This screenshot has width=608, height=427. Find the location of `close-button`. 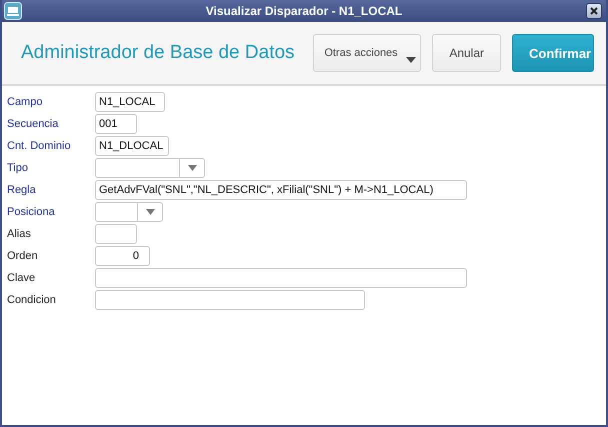

close-button is located at coordinates (594, 11).